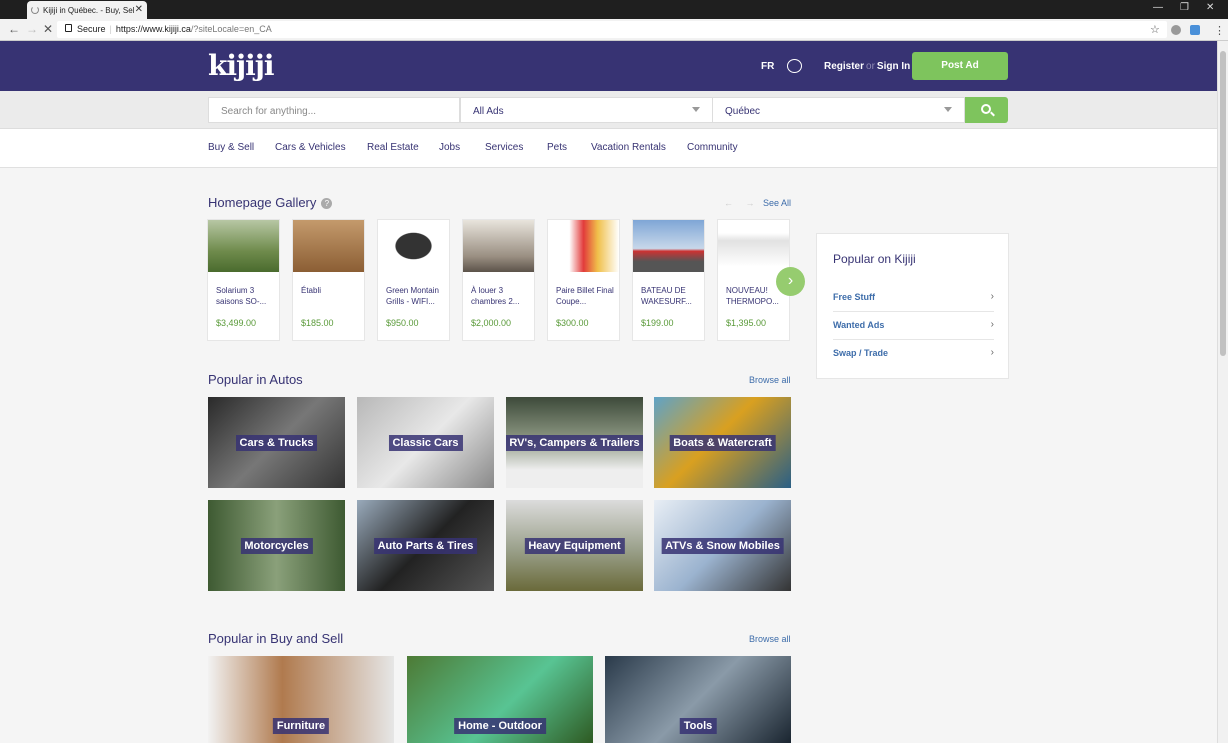 This screenshot has height=743, width=1228. I want to click on tile-rvs-campers: RV's, Campers & Trailers, so click(574, 442).